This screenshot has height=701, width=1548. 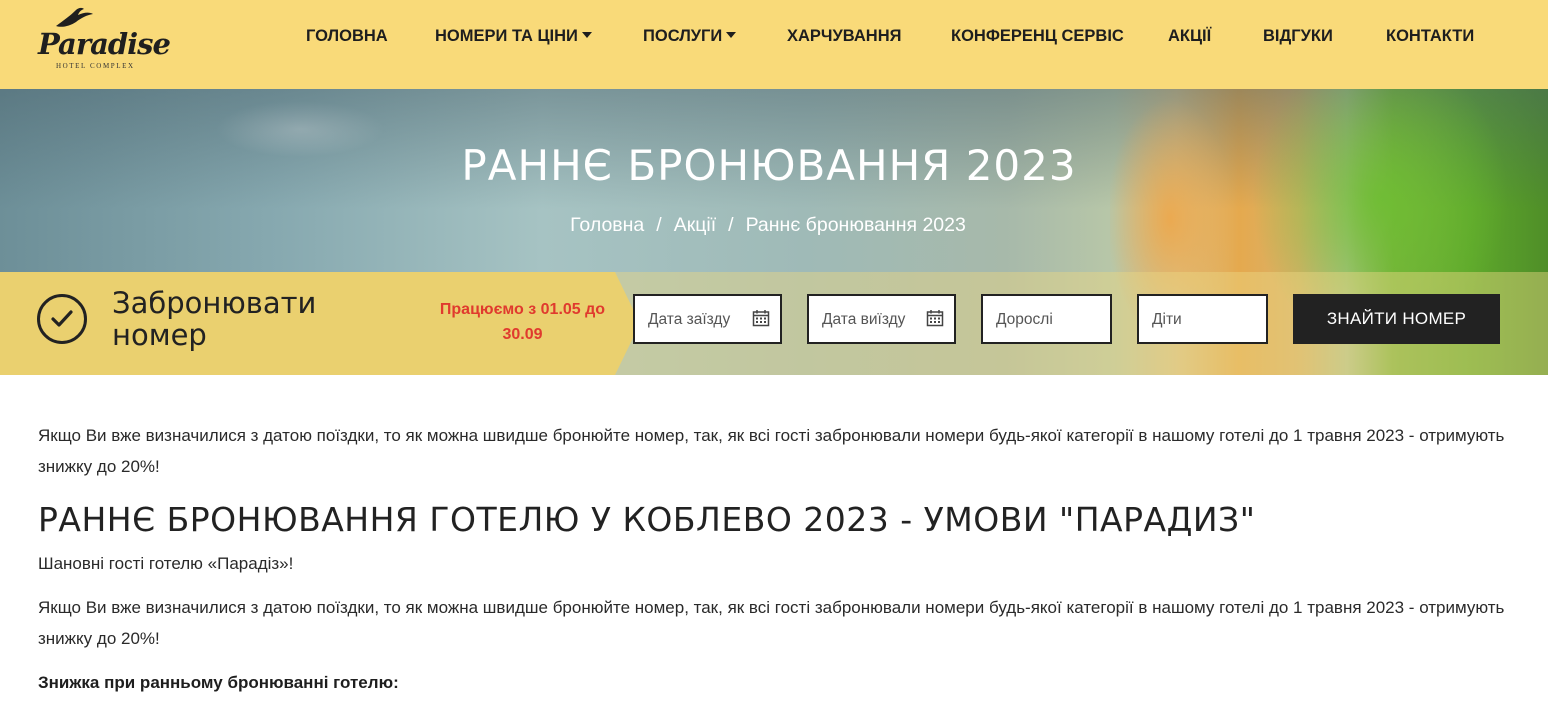 I want to click on breadcrumb-home: Головна, so click(x=607, y=225).